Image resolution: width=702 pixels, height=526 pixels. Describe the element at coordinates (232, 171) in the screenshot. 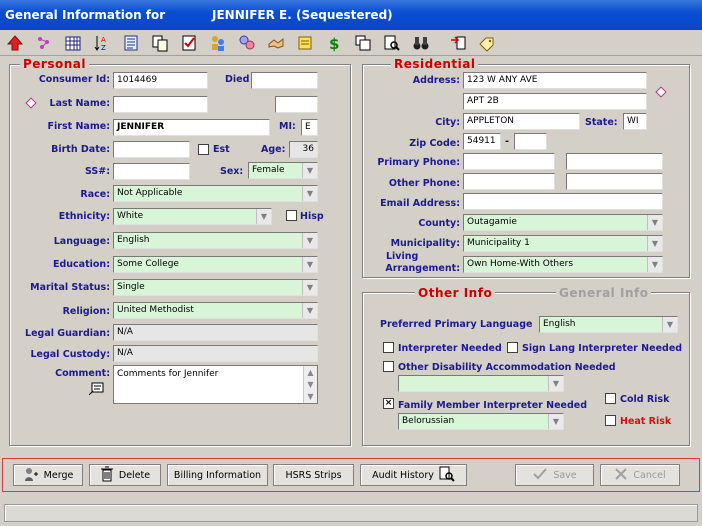

I see `sex-label: Sex:` at that location.